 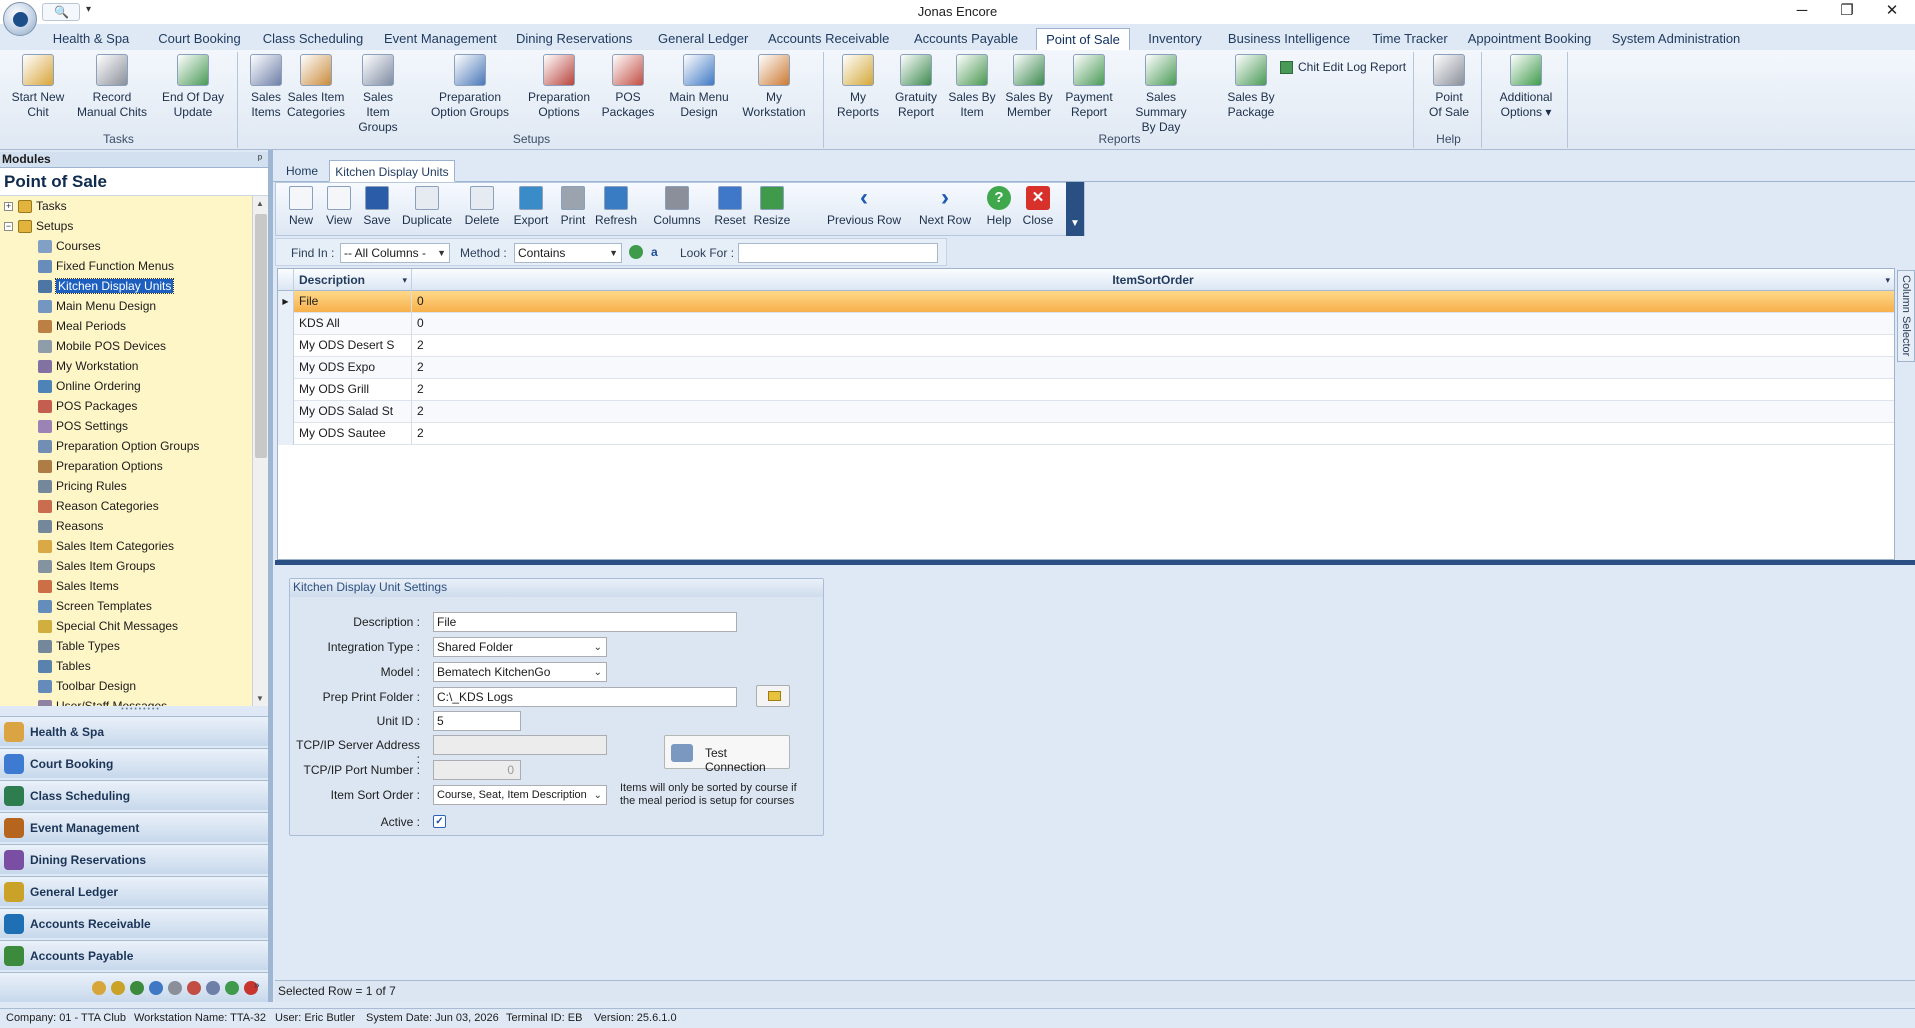 What do you see at coordinates (98, 506) in the screenshot?
I see `tree-item-reason-categories: Reason Categories` at bounding box center [98, 506].